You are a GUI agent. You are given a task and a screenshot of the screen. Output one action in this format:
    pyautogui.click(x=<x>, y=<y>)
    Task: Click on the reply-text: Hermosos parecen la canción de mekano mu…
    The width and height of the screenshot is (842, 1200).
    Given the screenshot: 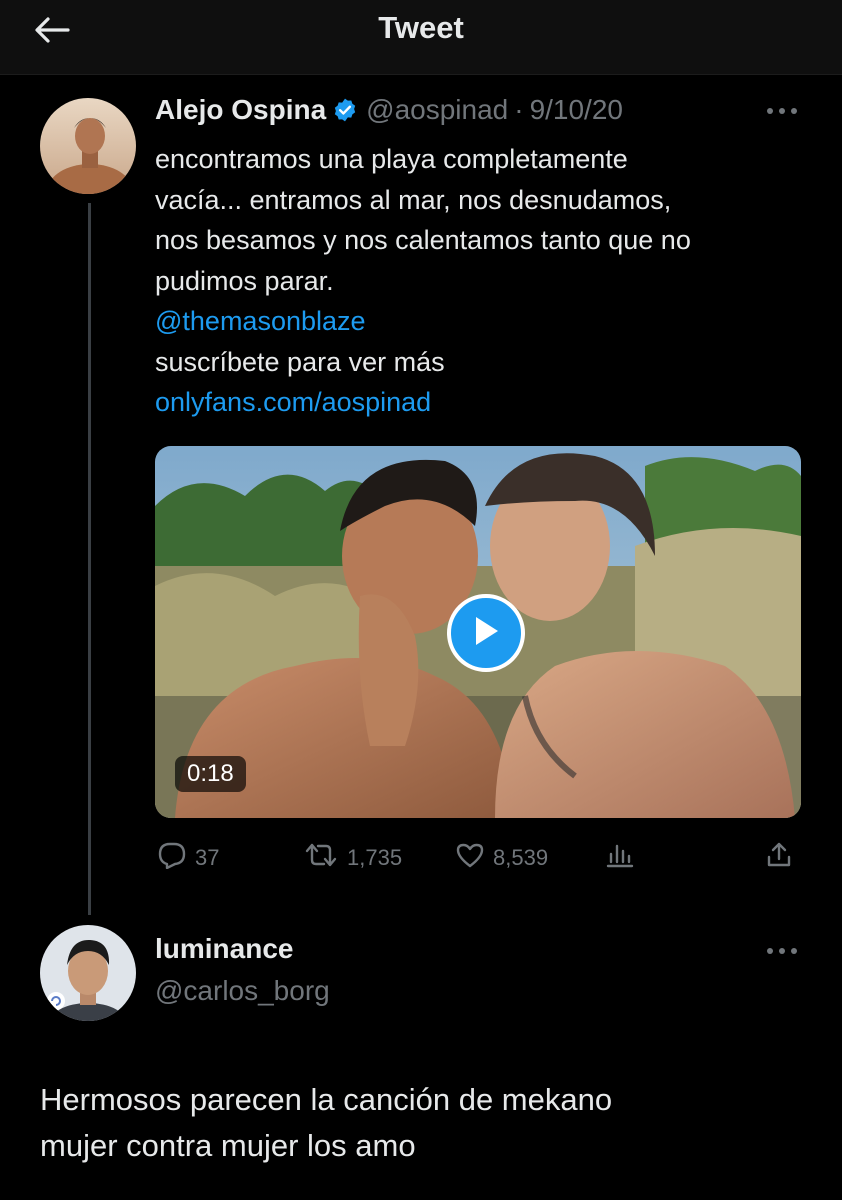 What is the action you would take?
    pyautogui.click(x=430, y=1123)
    